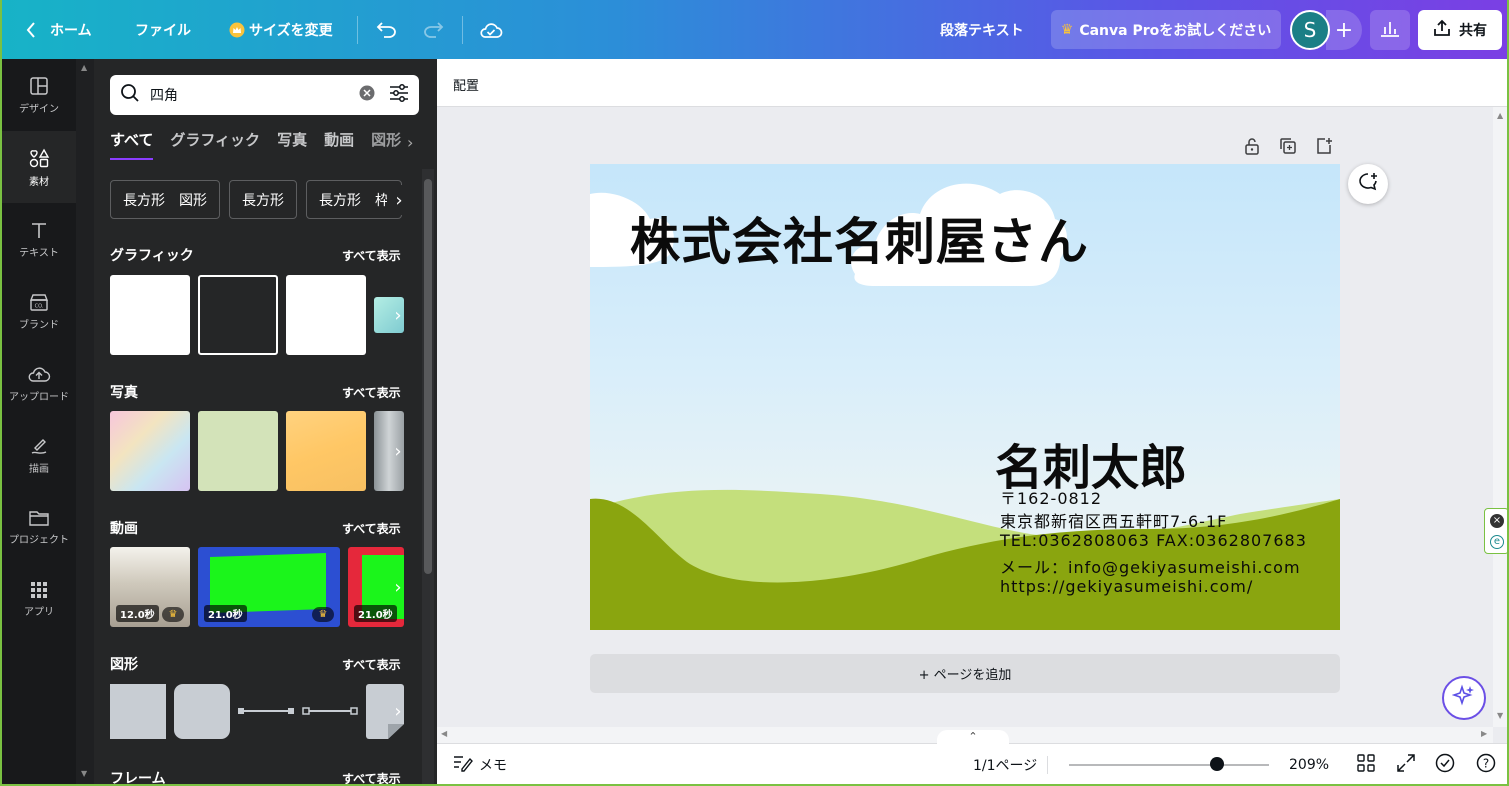 Image resolution: width=1509 pixels, height=786 pixels. What do you see at coordinates (367, 95) in the screenshot?
I see `clear-search-icon` at bounding box center [367, 95].